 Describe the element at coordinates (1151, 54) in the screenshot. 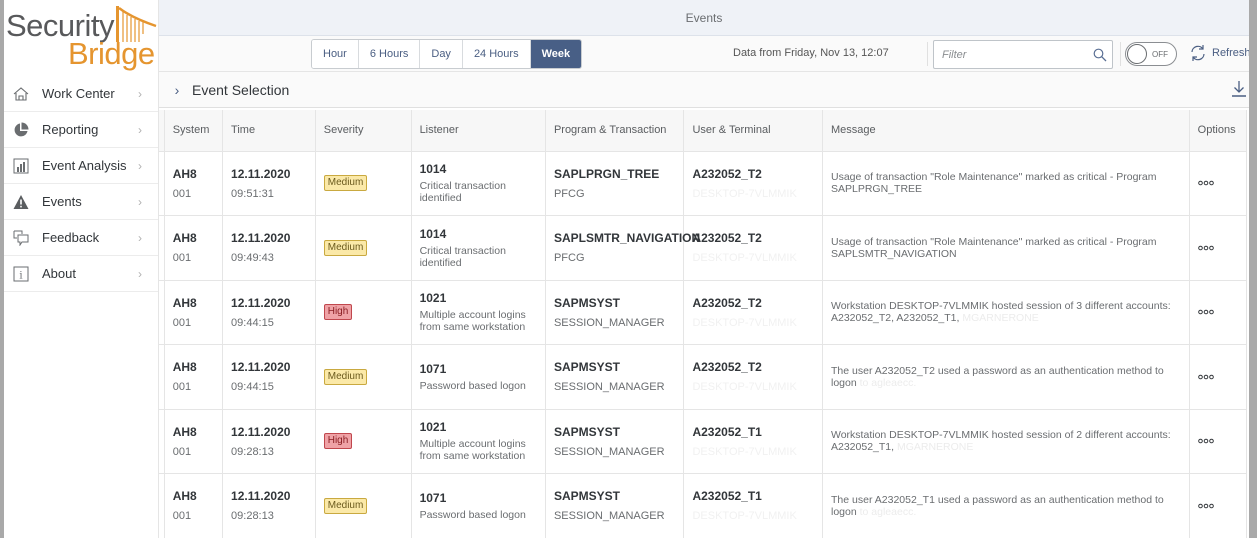

I see `auto-refresh-toggle: OFF` at that location.